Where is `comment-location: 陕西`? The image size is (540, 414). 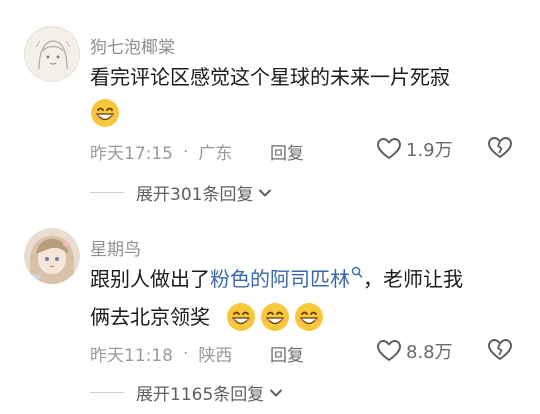
comment-location: 陕西 is located at coordinates (215, 356).